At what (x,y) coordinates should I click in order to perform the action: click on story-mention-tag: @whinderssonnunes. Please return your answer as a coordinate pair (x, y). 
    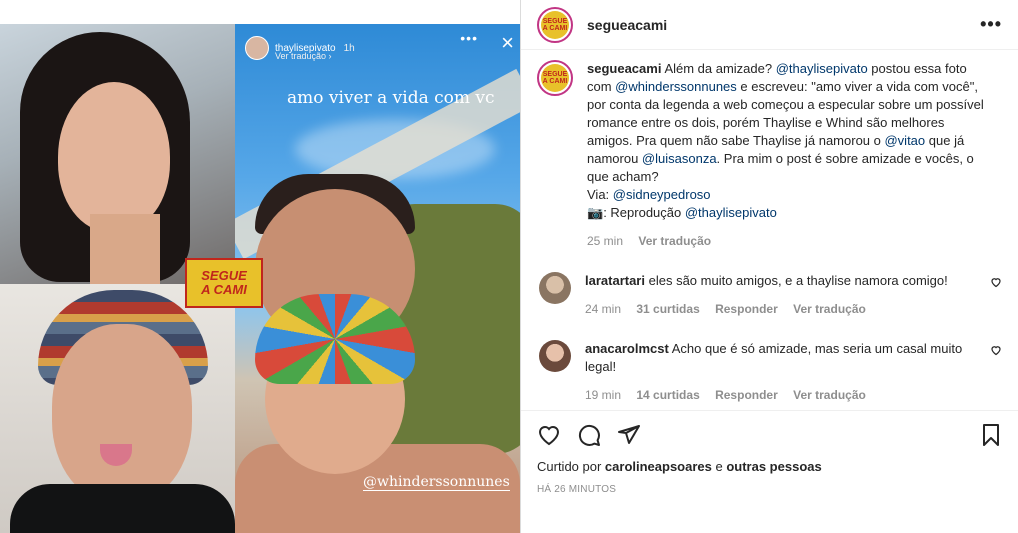
    Looking at the image, I should click on (436, 482).